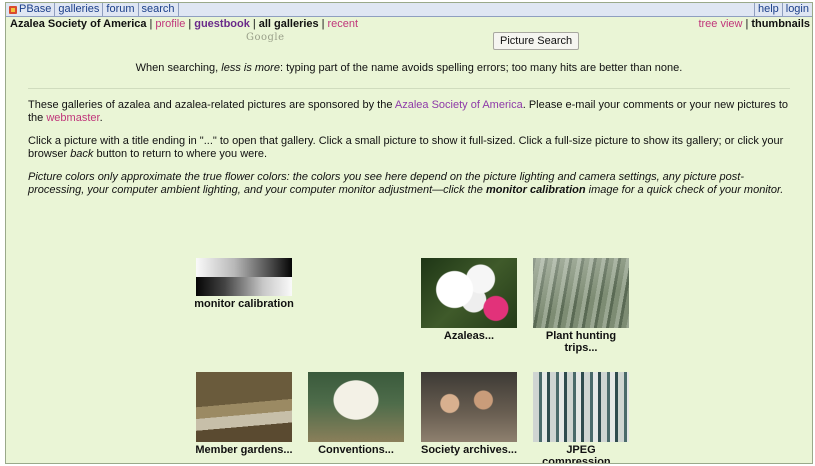 Image resolution: width=815 pixels, height=466 pixels. I want to click on thumbnails-link: thumbnails, so click(780, 24).